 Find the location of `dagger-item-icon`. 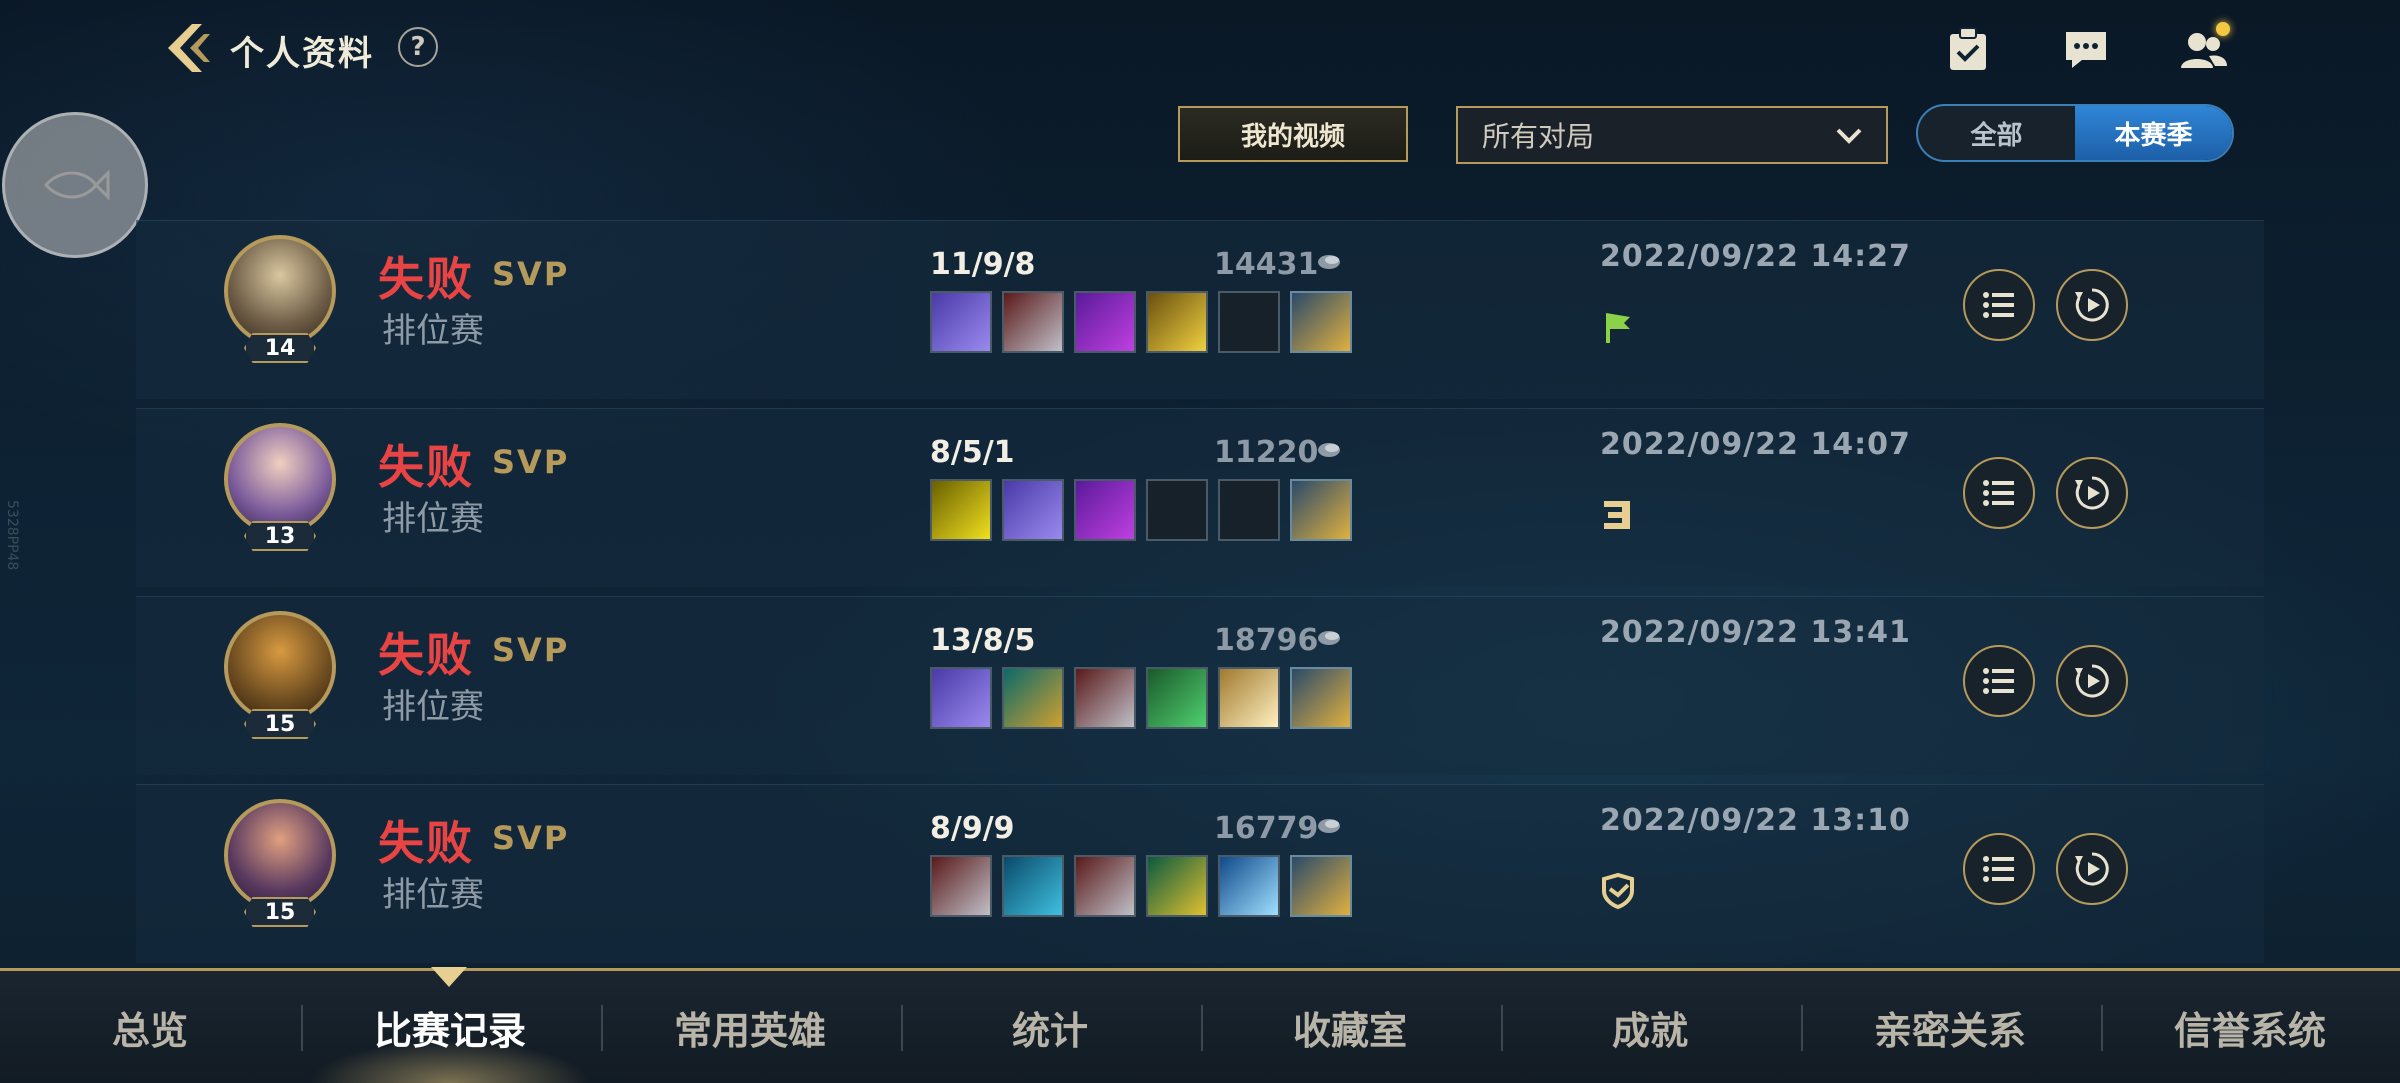

dagger-item-icon is located at coordinates (1177, 322).